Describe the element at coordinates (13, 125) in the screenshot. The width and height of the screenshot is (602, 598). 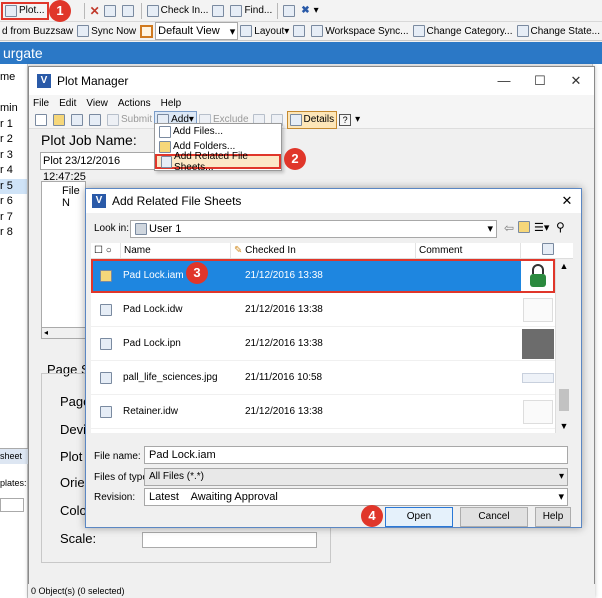
I see `left-tree-item: r 1` at that location.